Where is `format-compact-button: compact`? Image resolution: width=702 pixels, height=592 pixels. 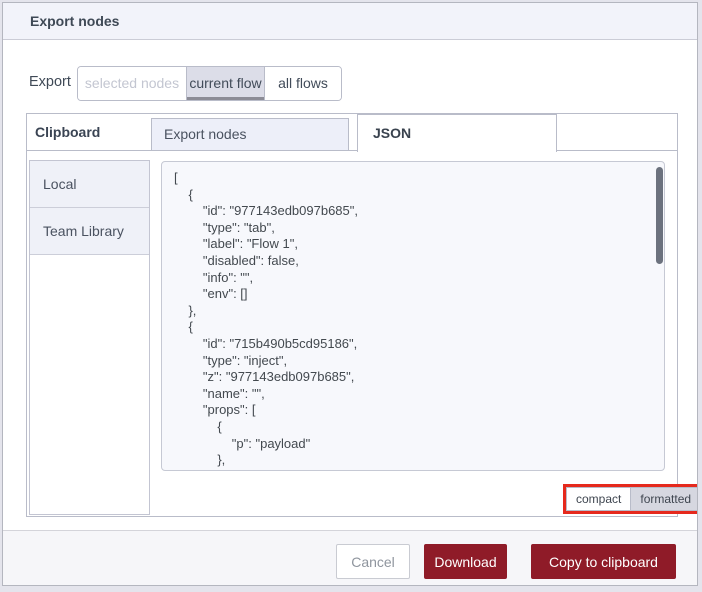 format-compact-button: compact is located at coordinates (599, 499).